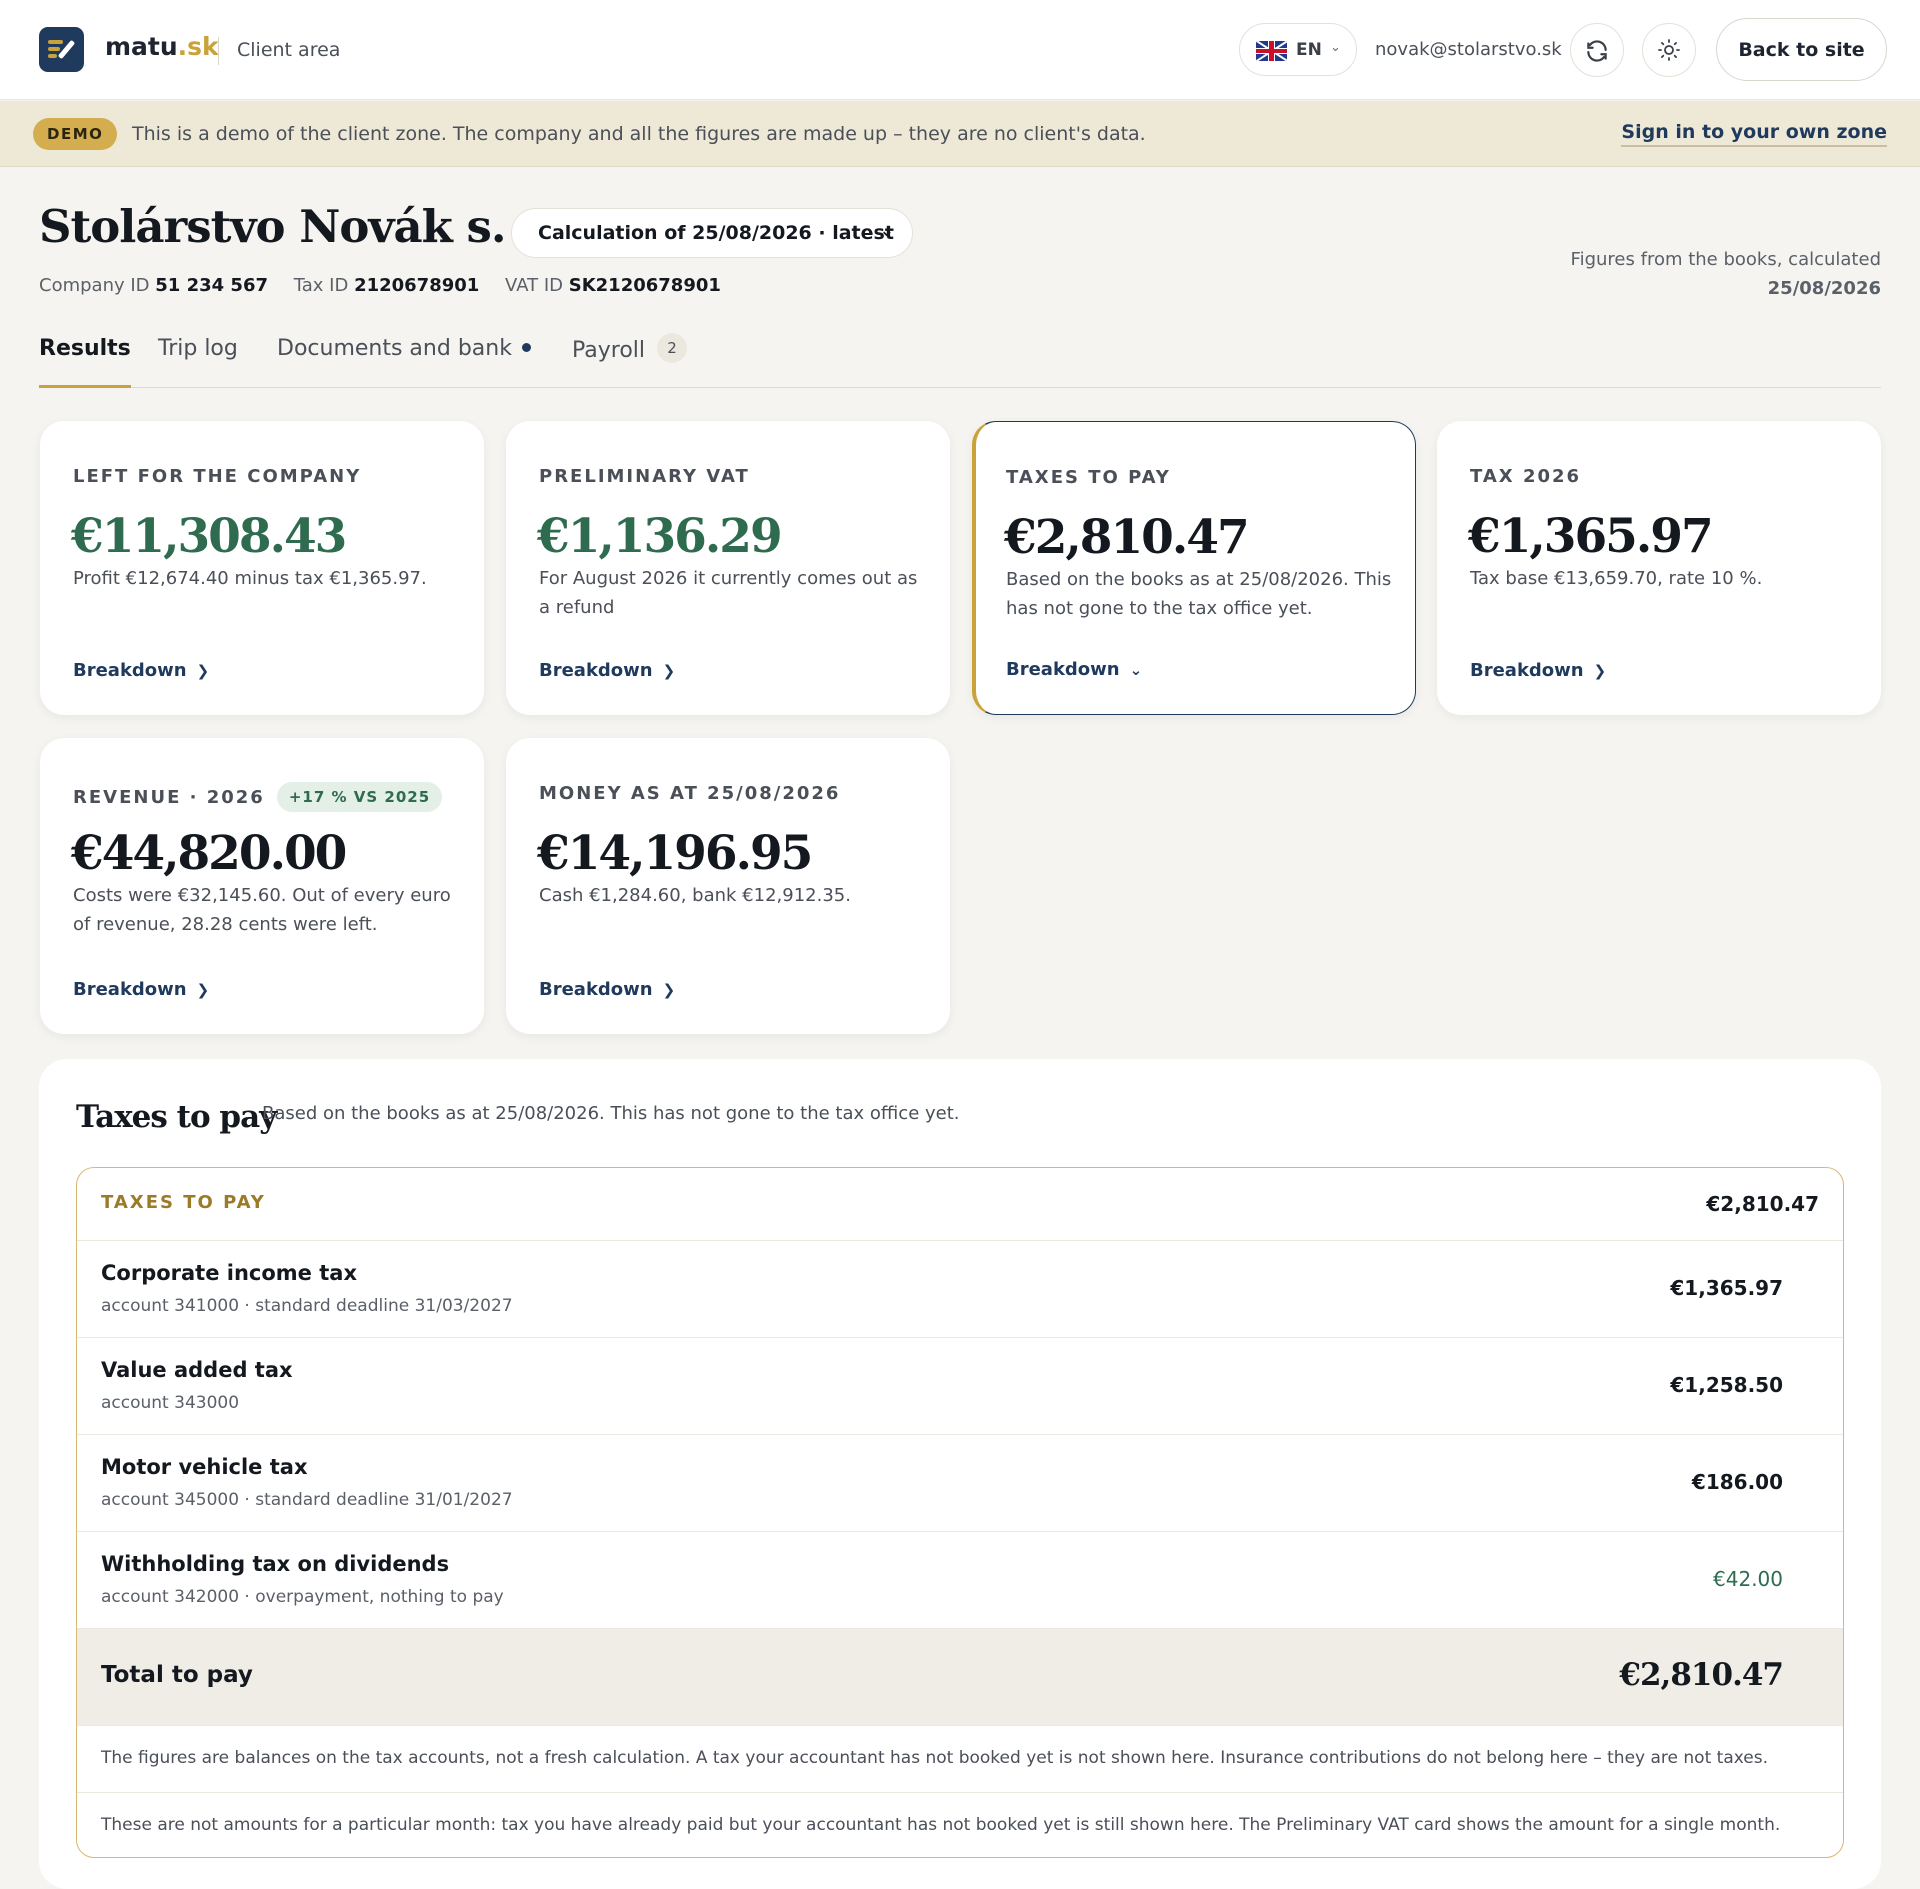 Image resolution: width=1920 pixels, height=1889 pixels. I want to click on figures-note-date: 25/08/2026, so click(1824, 288).